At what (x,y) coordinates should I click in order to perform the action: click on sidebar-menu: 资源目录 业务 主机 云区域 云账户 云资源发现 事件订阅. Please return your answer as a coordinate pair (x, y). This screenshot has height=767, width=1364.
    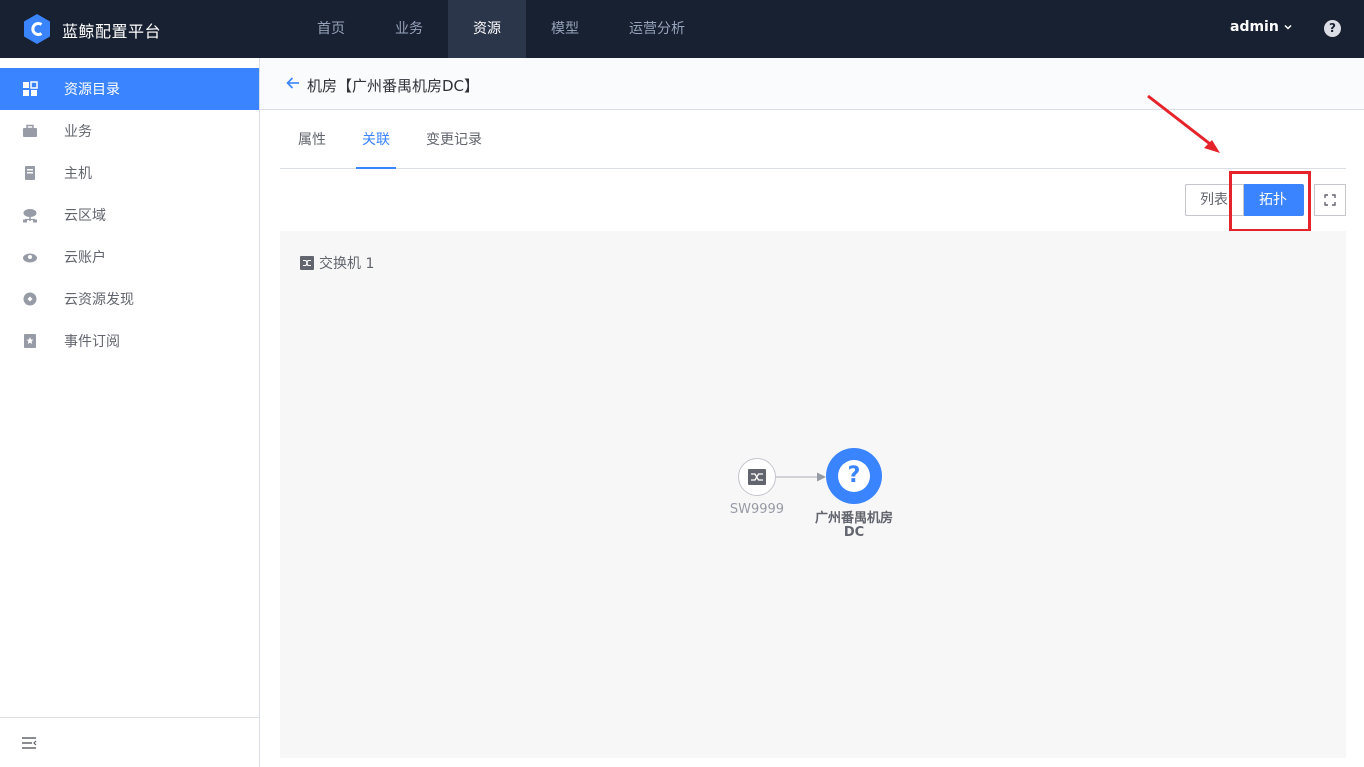
    Looking at the image, I should click on (129, 215).